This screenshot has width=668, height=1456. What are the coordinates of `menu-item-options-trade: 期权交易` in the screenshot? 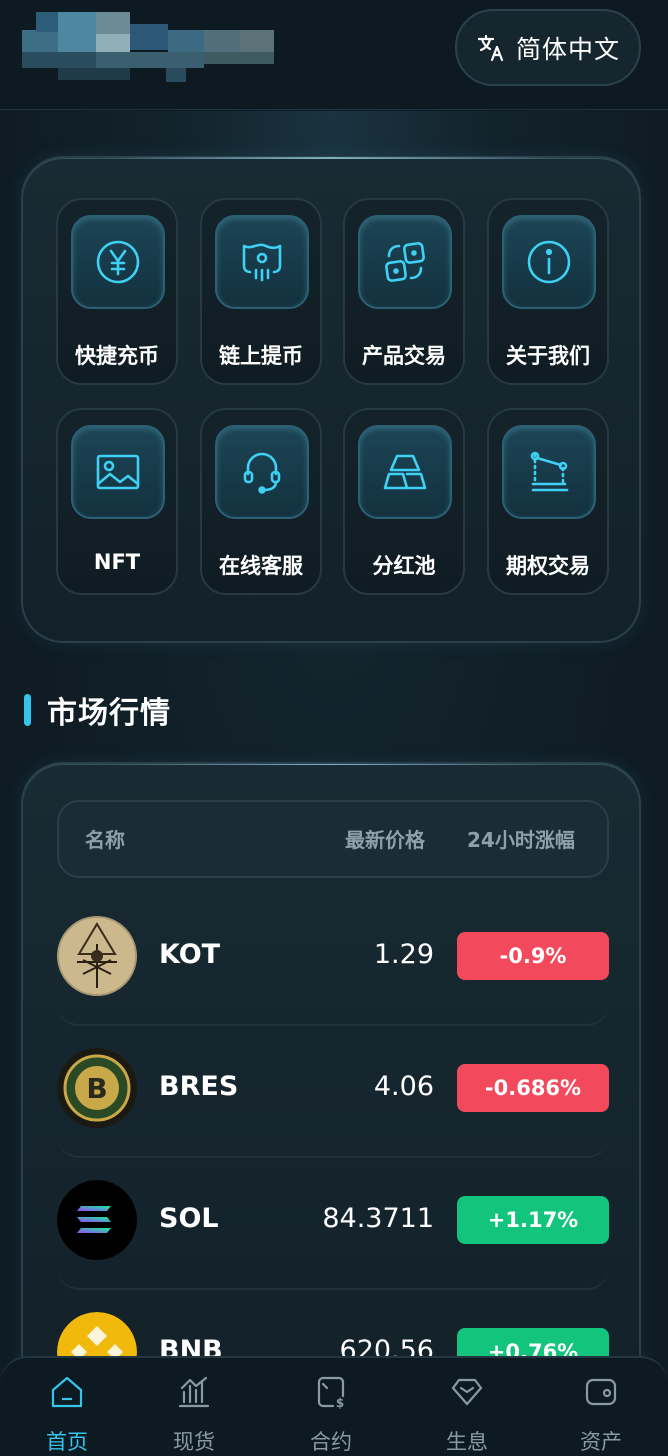 It's located at (548, 501).